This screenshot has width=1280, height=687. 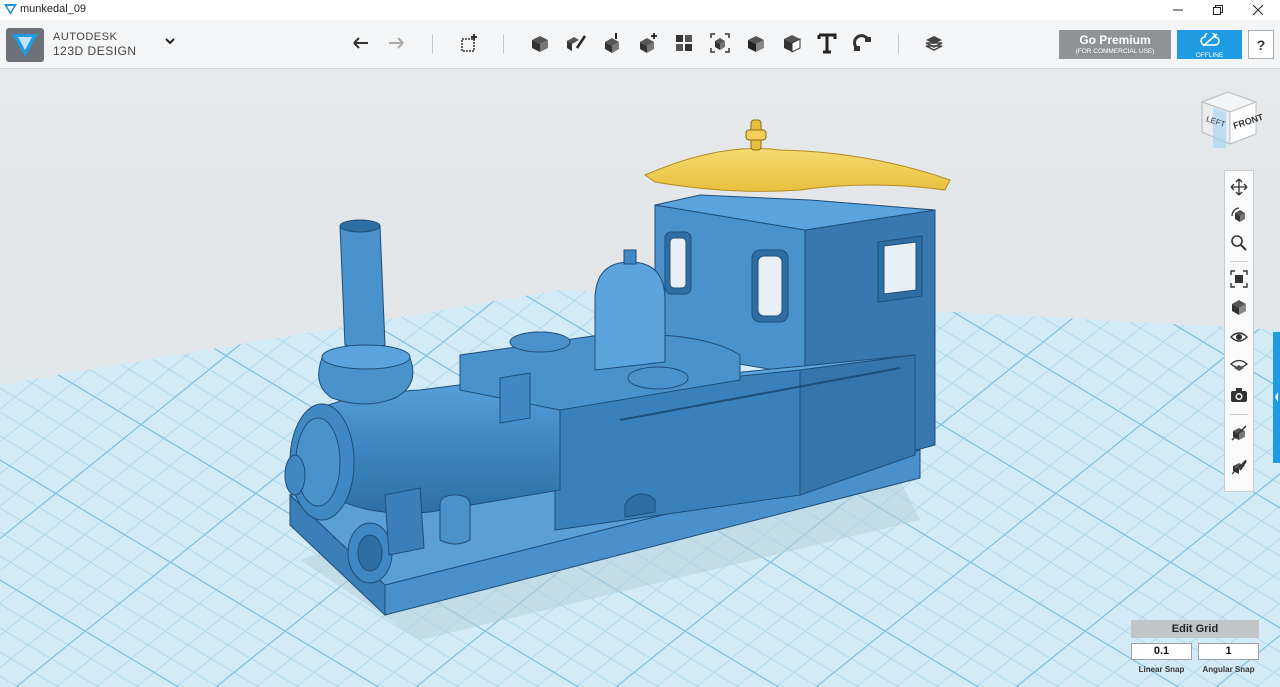 I want to click on modify-icon, so click(x=648, y=43).